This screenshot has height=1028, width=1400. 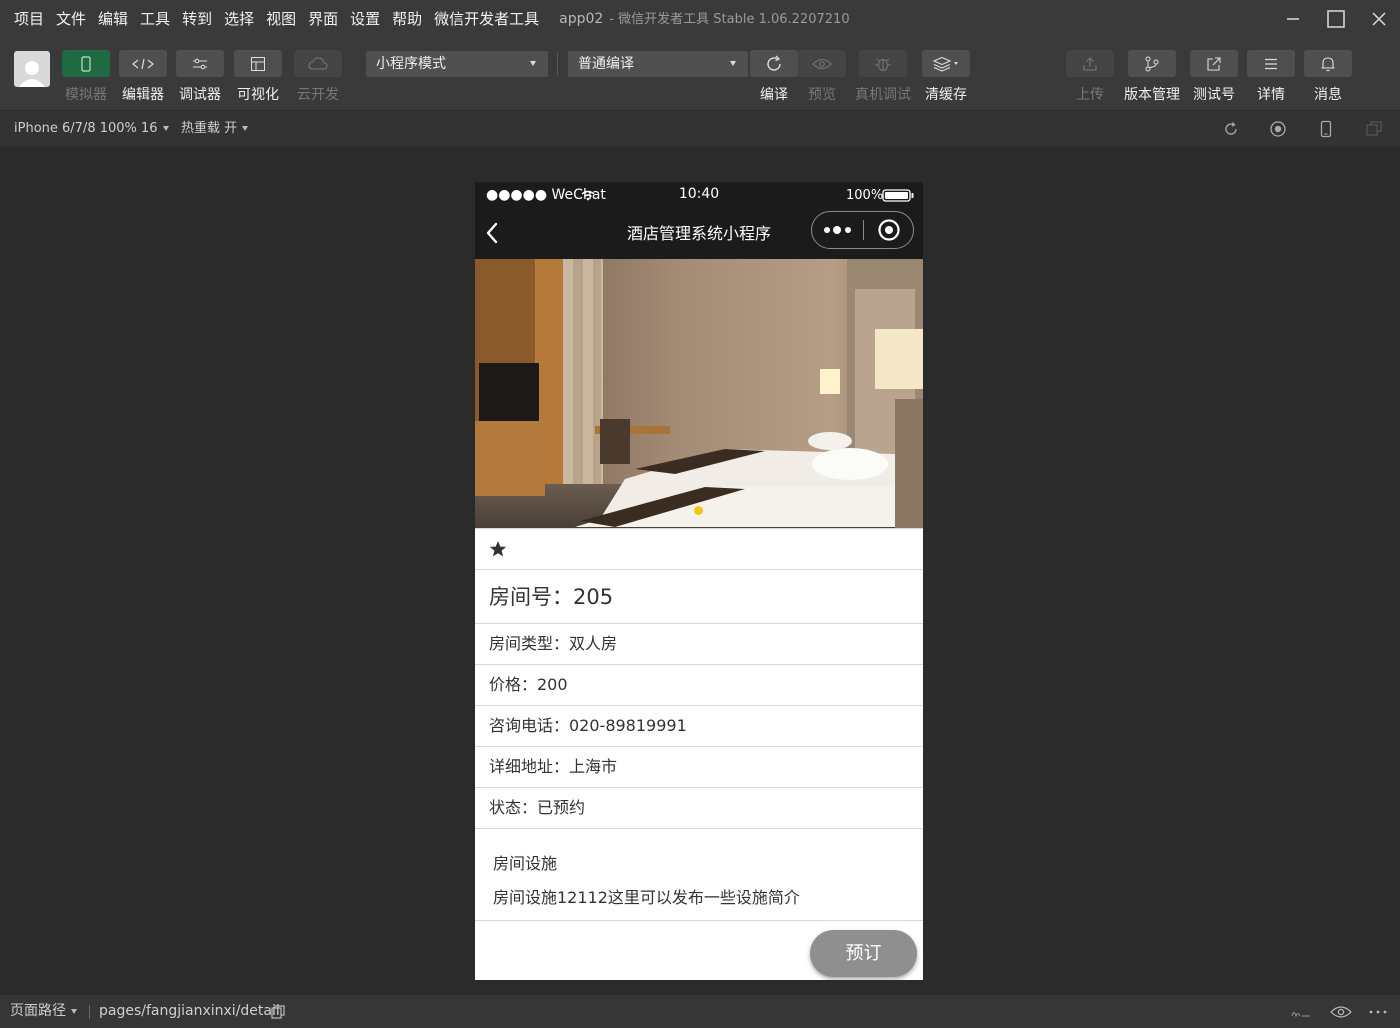 What do you see at coordinates (525, 863) in the screenshot?
I see `facility-title: 房间设施` at bounding box center [525, 863].